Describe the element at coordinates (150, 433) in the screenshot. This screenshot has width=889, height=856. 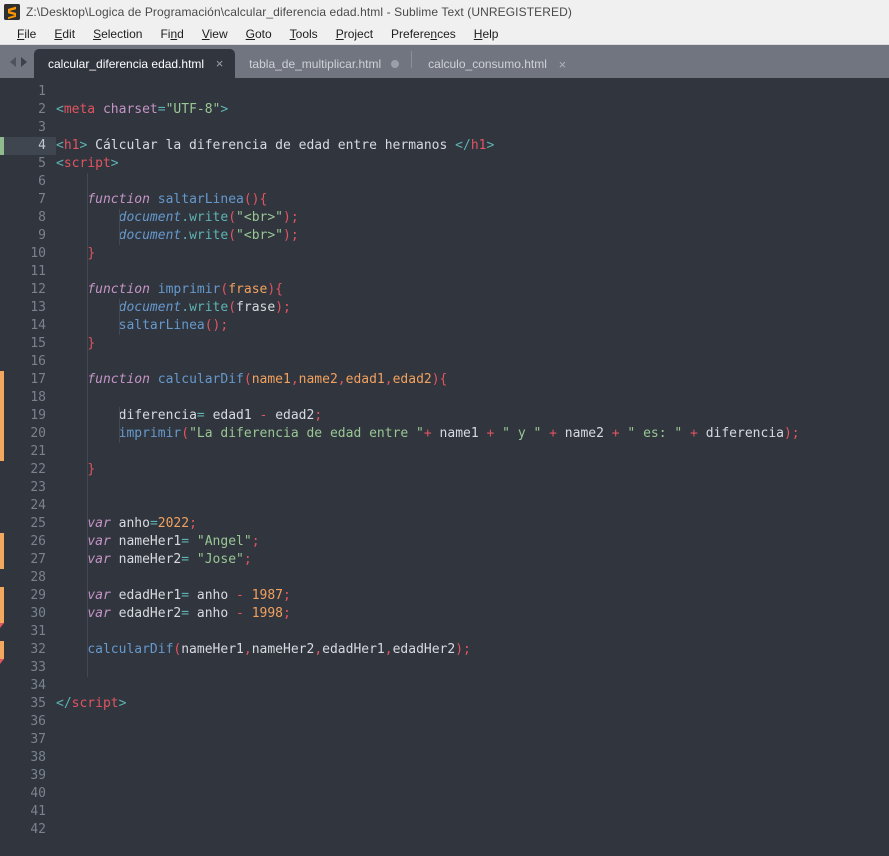
I see `token-fn: imprimir` at that location.